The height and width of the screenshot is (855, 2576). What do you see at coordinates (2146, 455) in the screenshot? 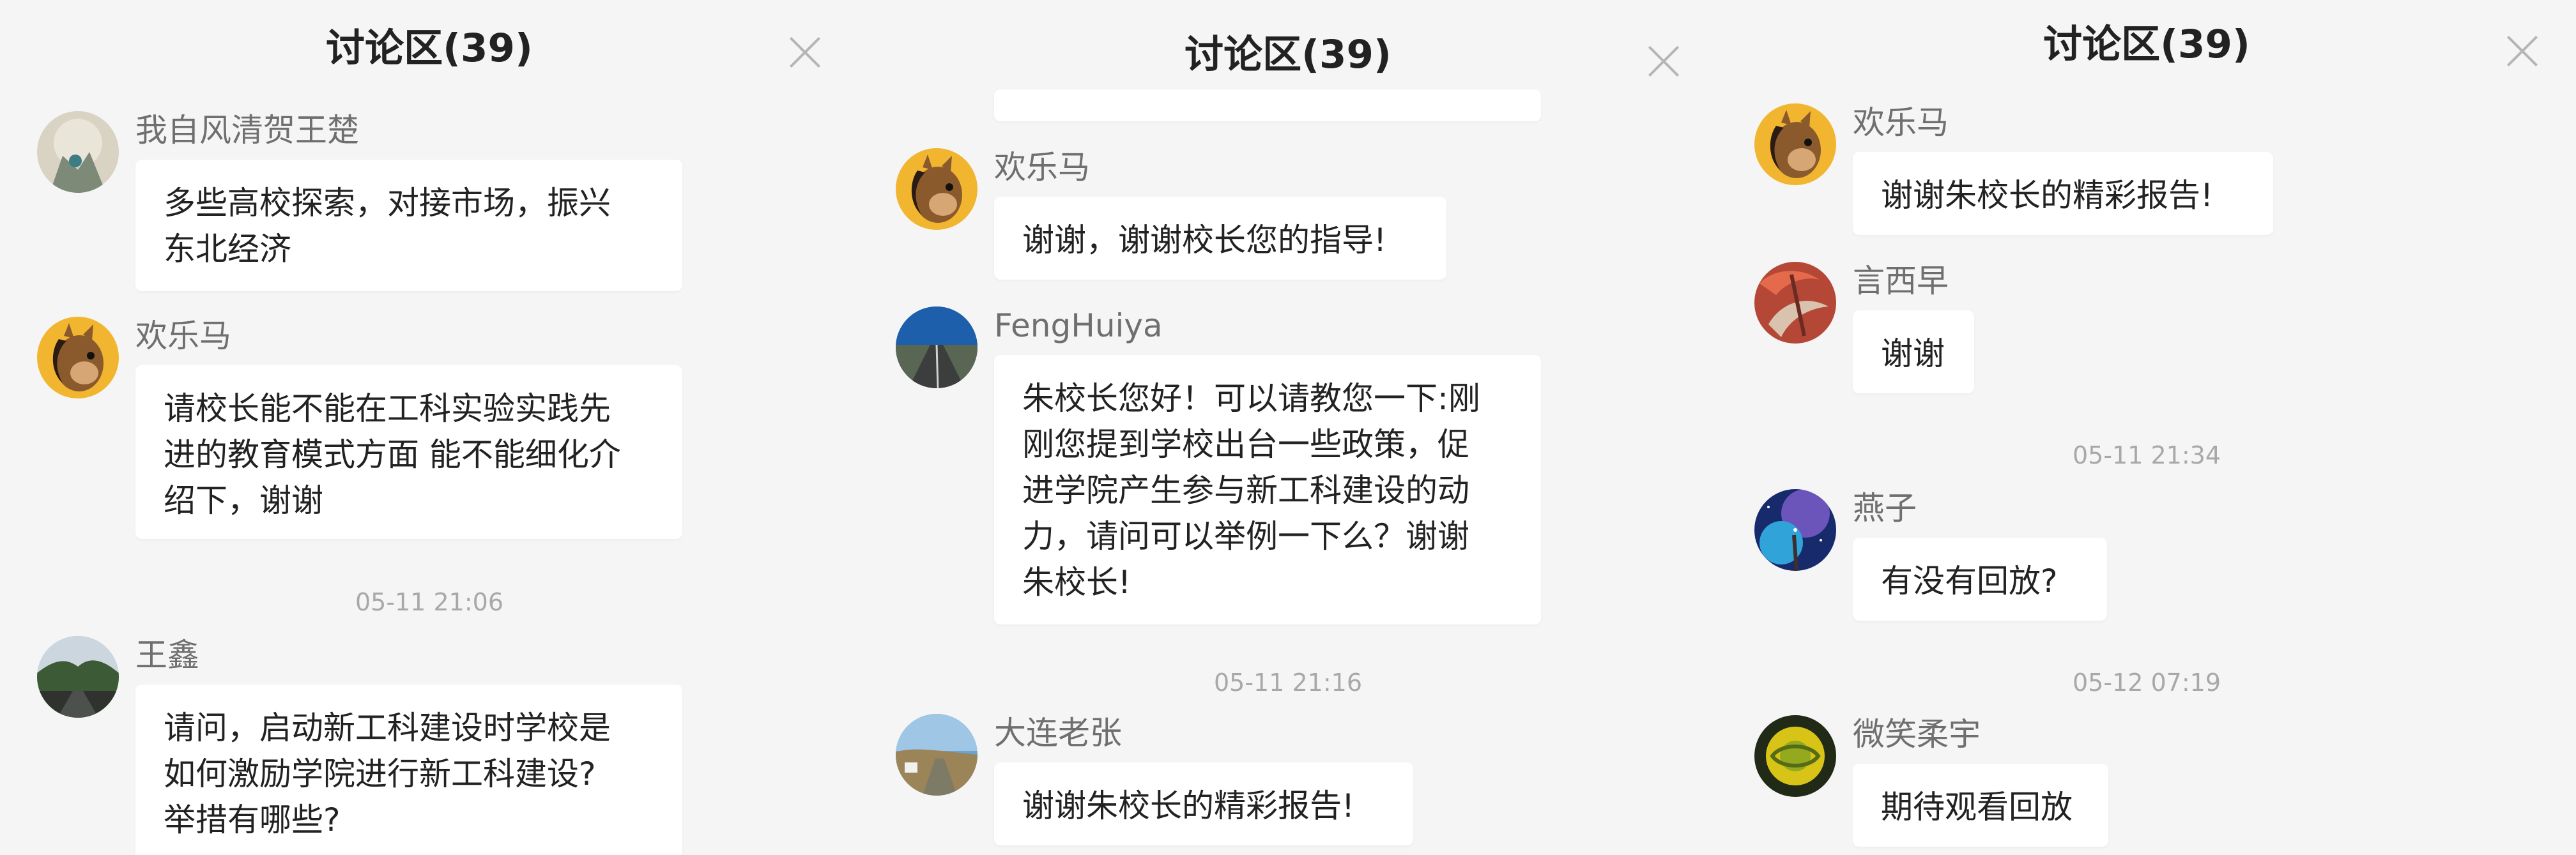
I see `timestamp: 05-11 21:34` at bounding box center [2146, 455].